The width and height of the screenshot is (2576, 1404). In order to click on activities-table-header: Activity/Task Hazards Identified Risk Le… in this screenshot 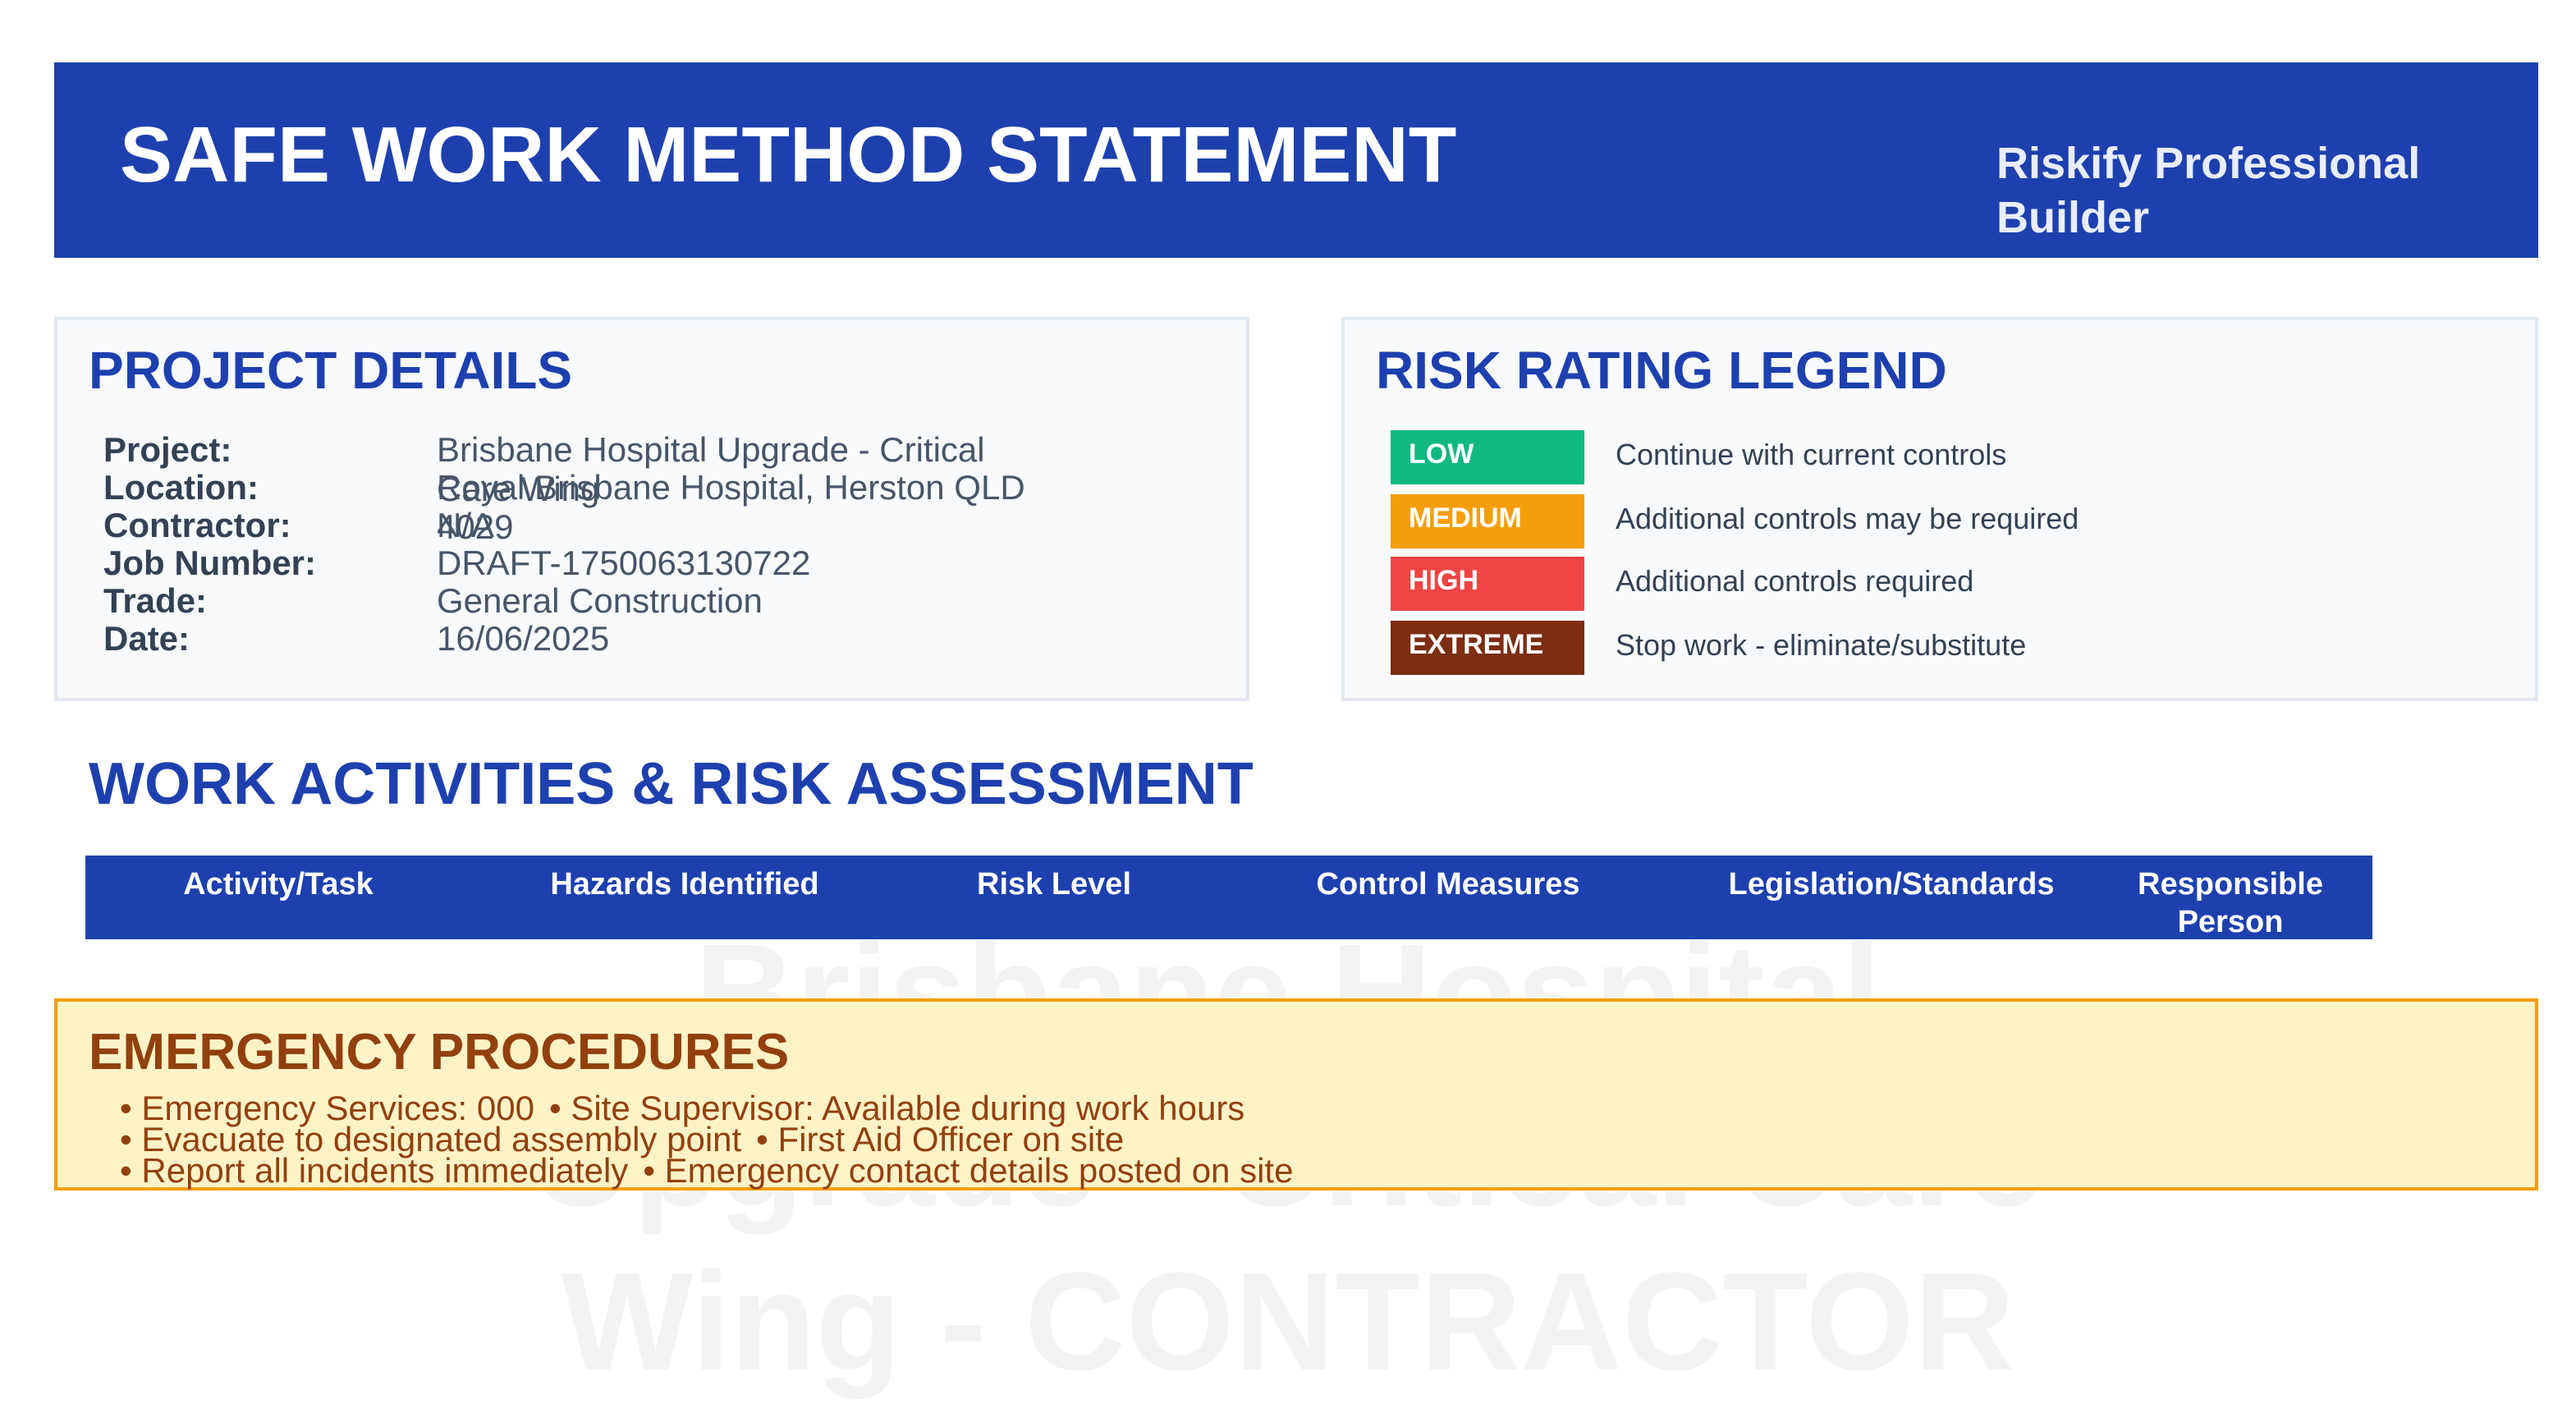, I will do `click(1228, 897)`.